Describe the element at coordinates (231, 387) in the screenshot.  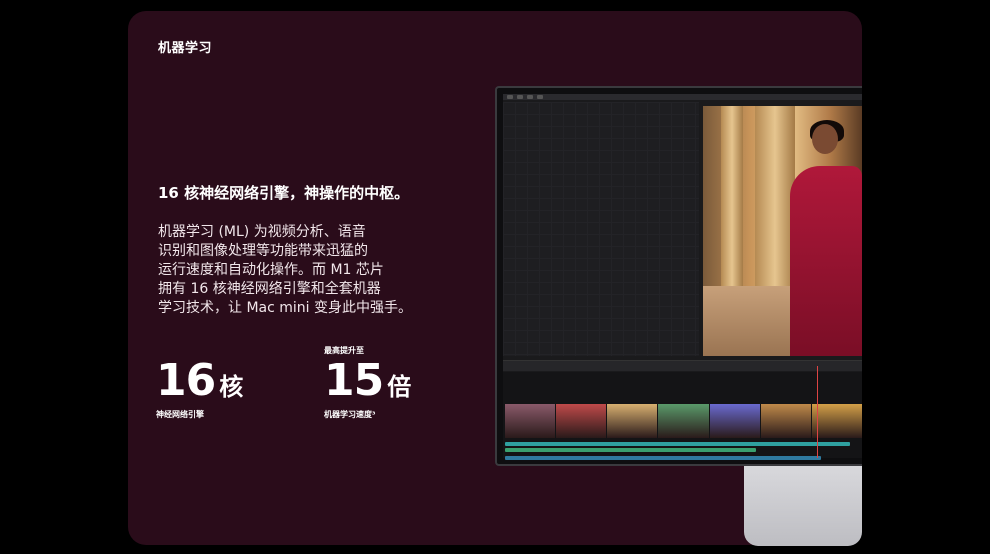
I see `stat-unit: 核` at that location.